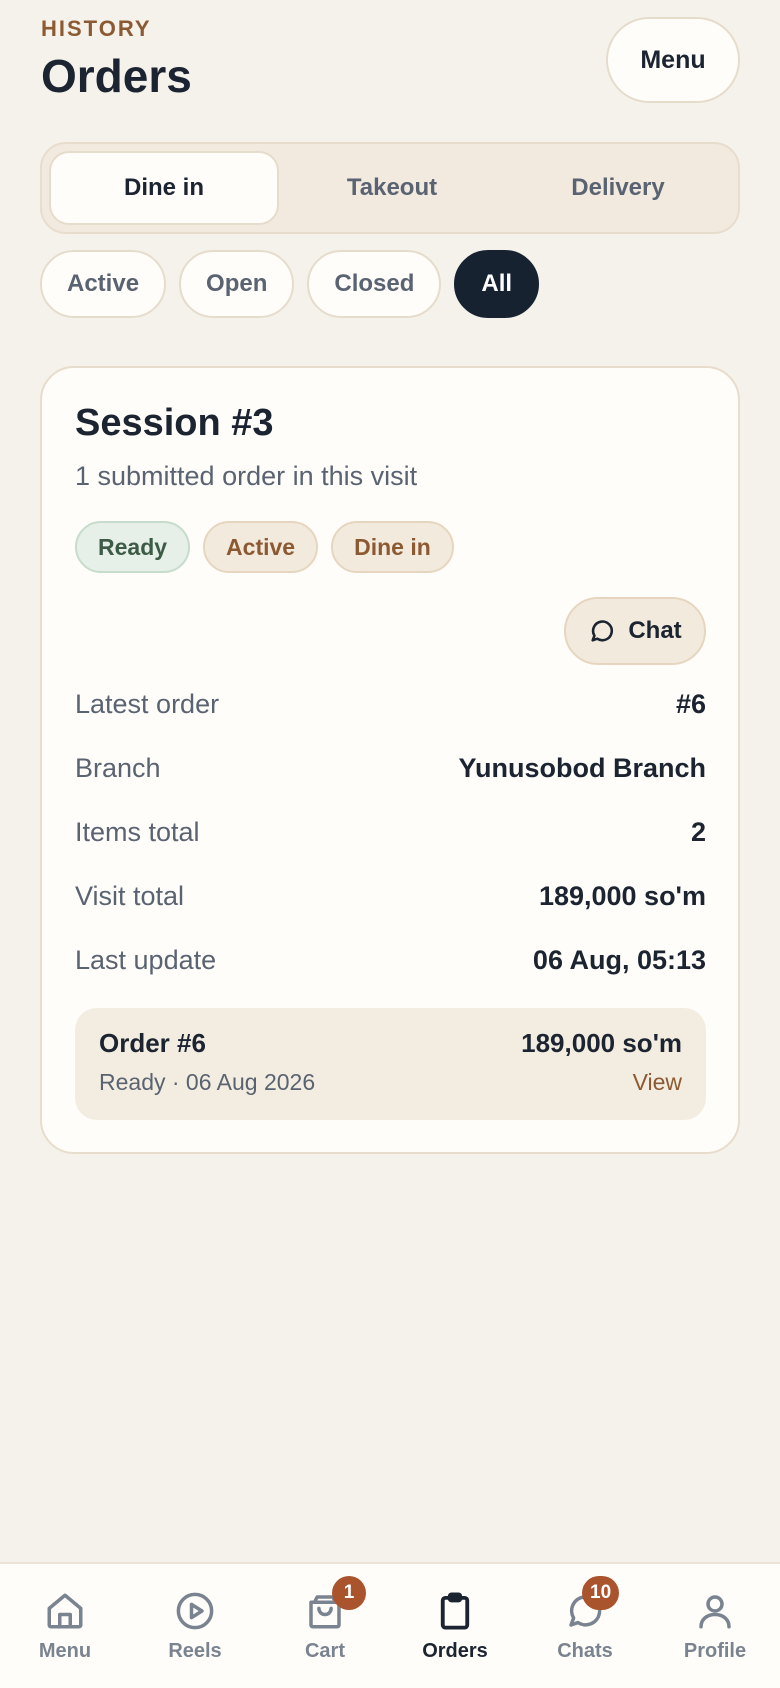 The height and width of the screenshot is (1688, 780). I want to click on order-title: Order #6, so click(152, 1043).